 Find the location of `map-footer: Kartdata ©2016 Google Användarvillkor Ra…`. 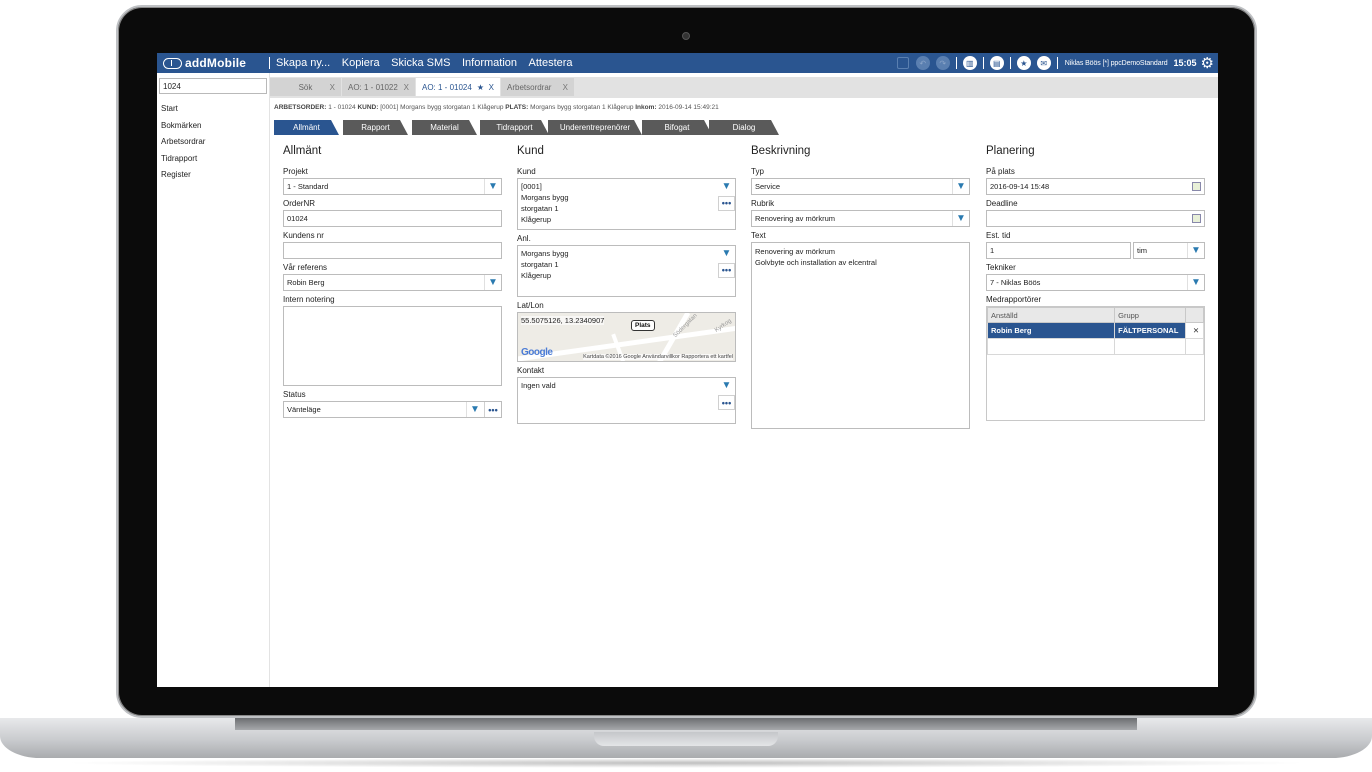

map-footer: Kartdata ©2016 Google Användarvillkor Ra… is located at coordinates (658, 357).